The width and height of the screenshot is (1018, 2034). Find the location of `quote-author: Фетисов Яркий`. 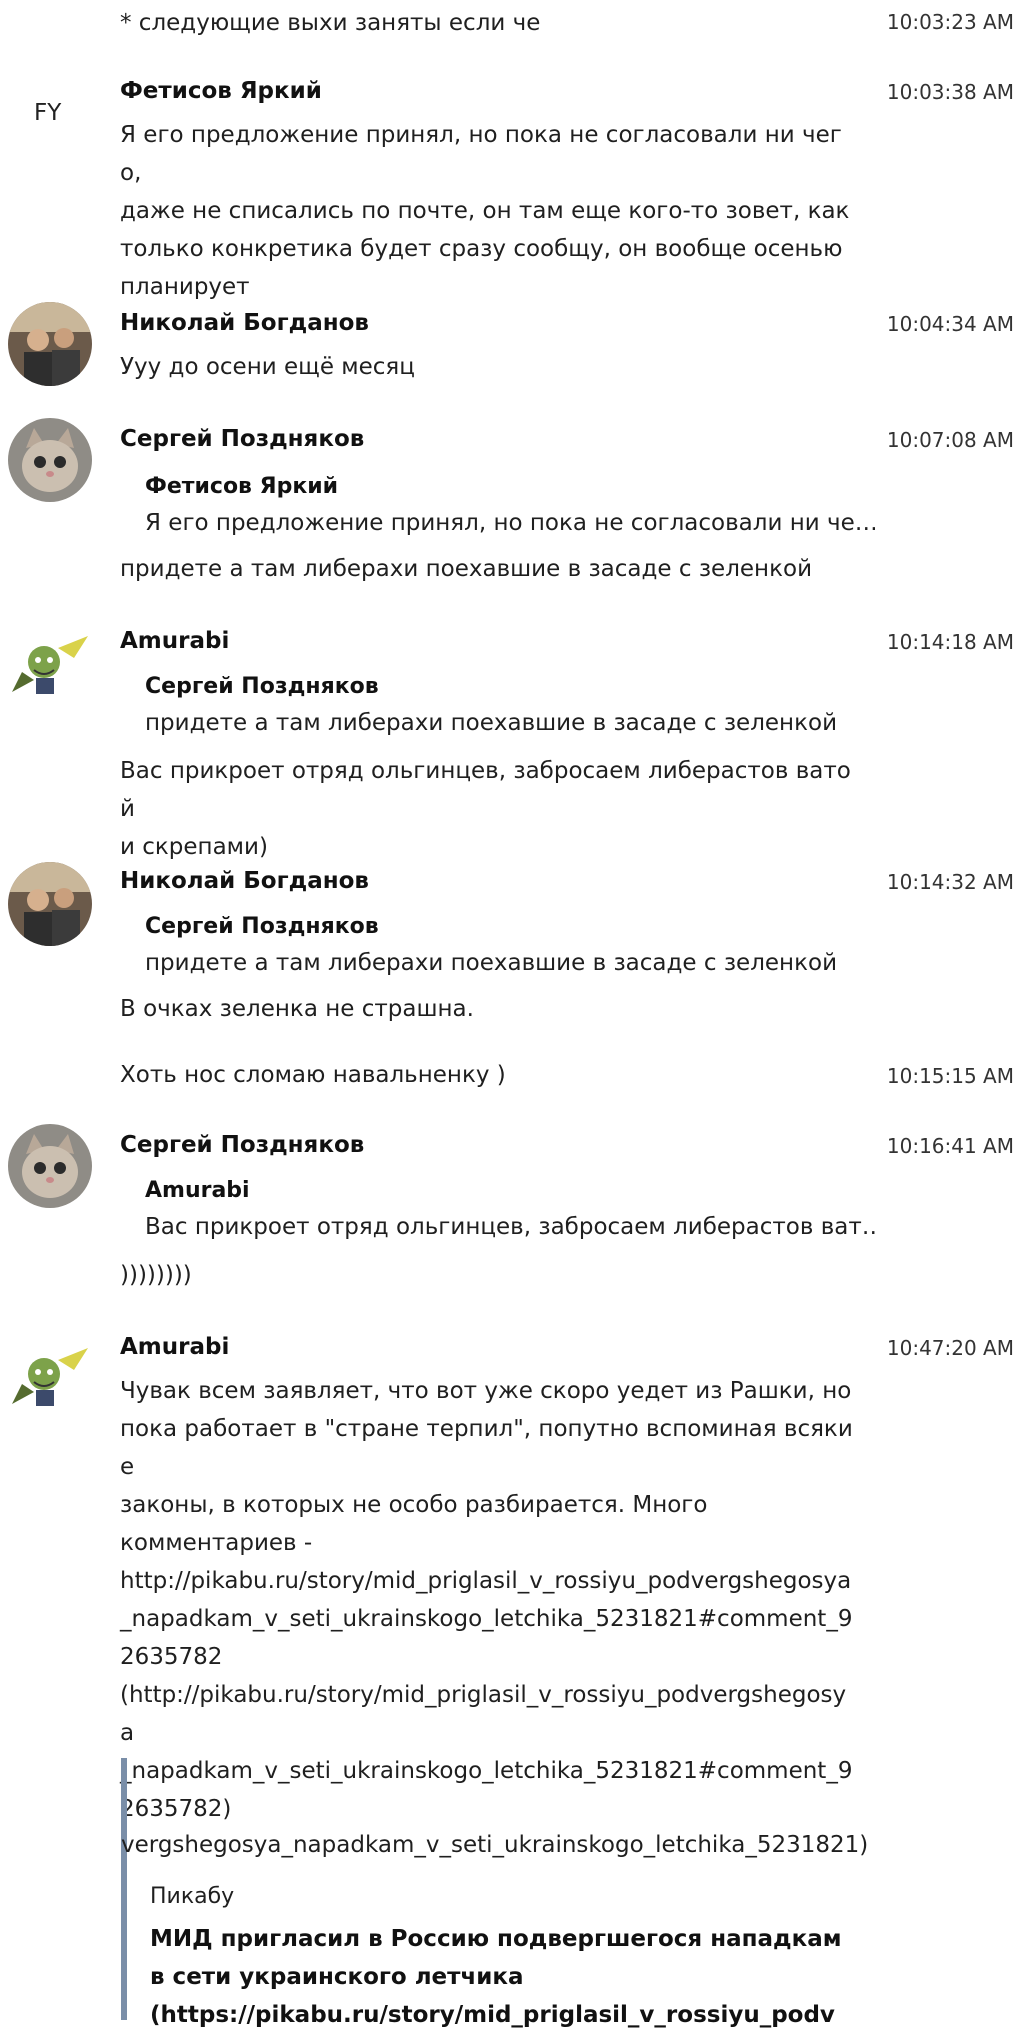

quote-author: Фетисов Яркий is located at coordinates (242, 486).